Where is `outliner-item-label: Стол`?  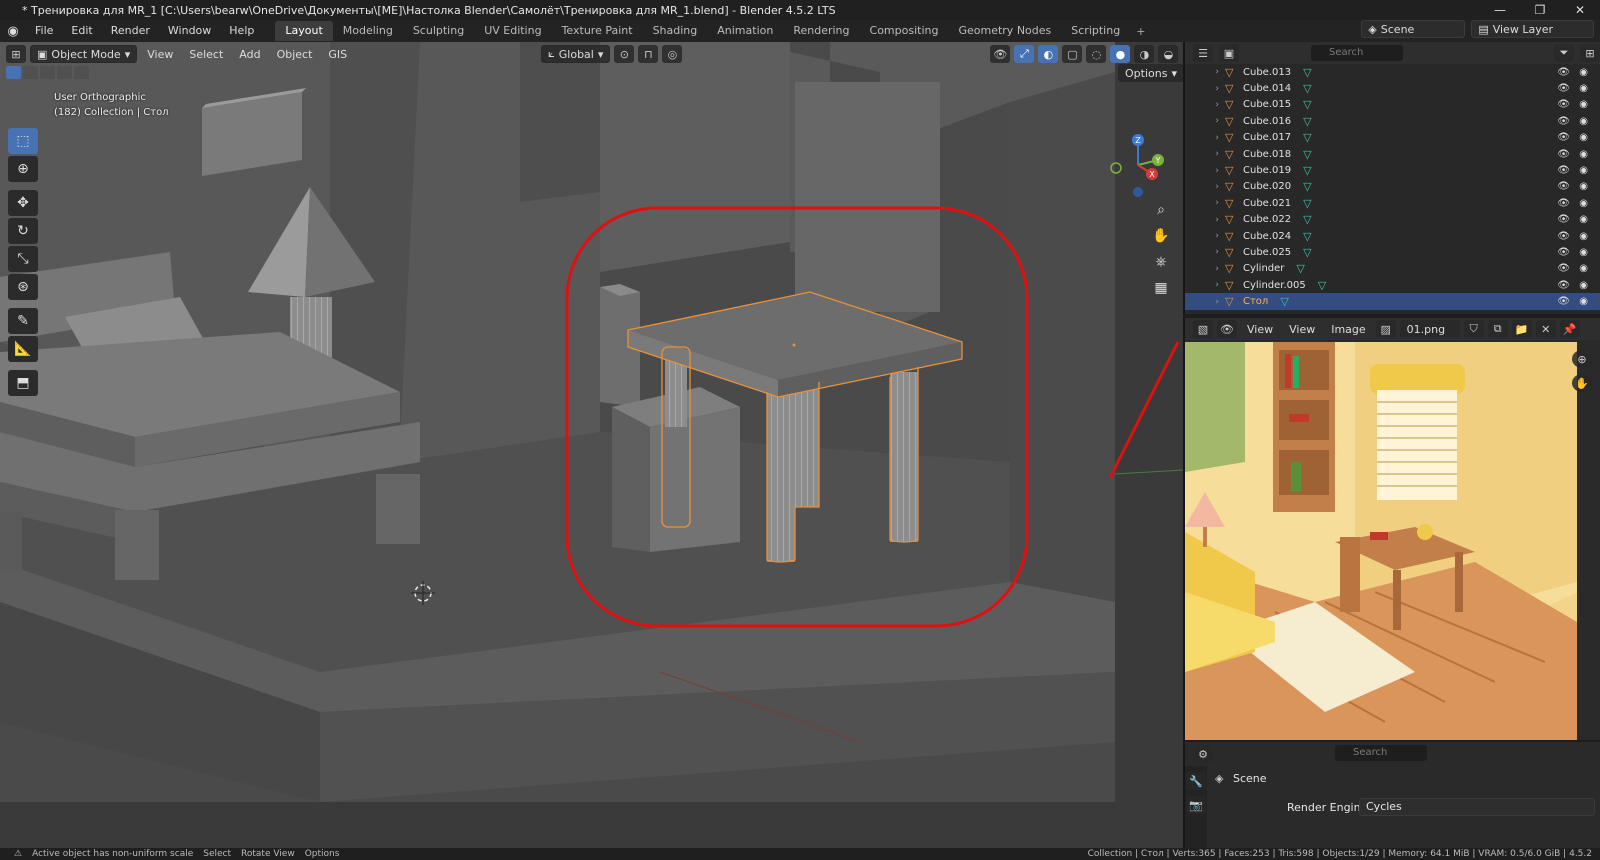 outliner-item-label: Стол is located at coordinates (1255, 301).